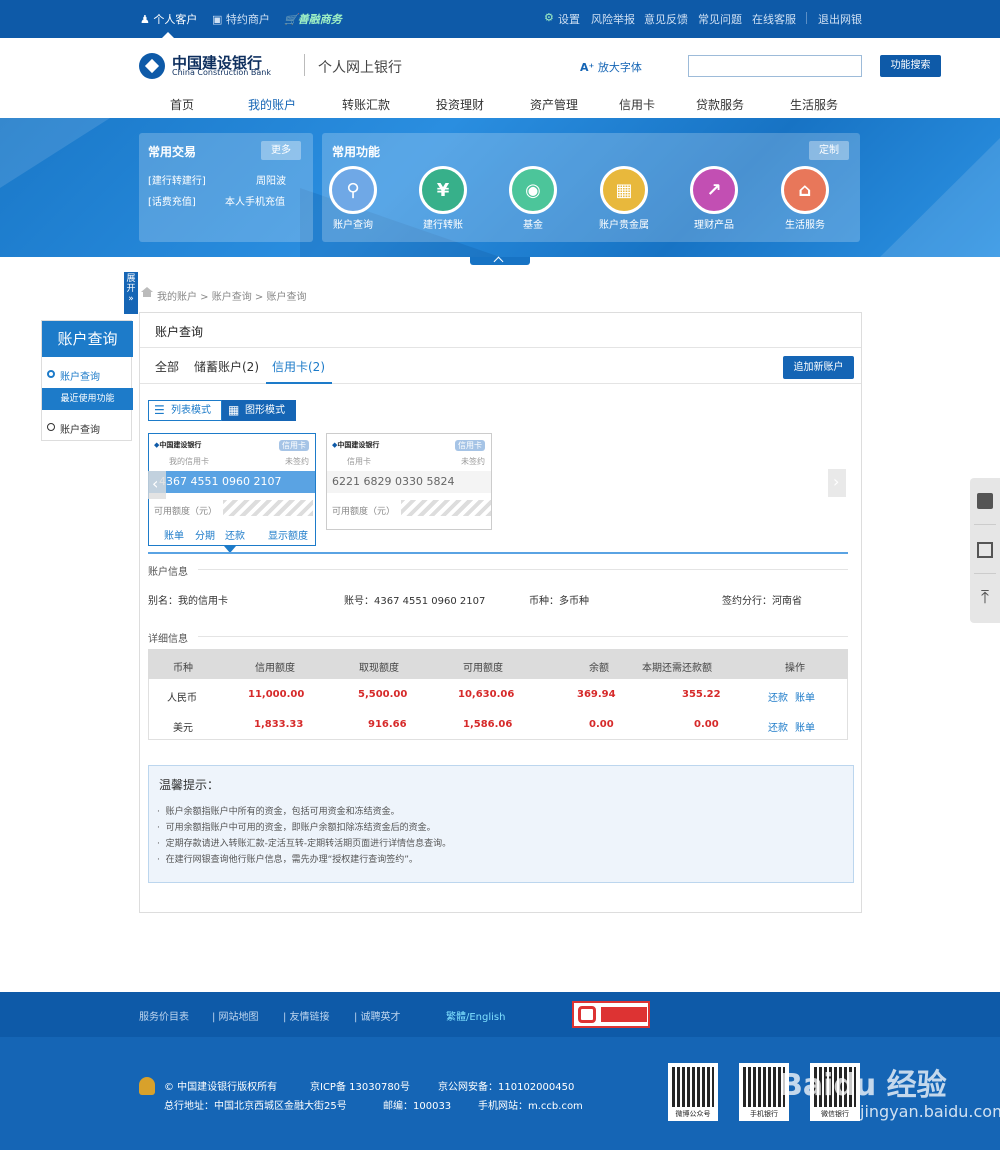  I want to click on carousel-next-button: ›, so click(837, 483).